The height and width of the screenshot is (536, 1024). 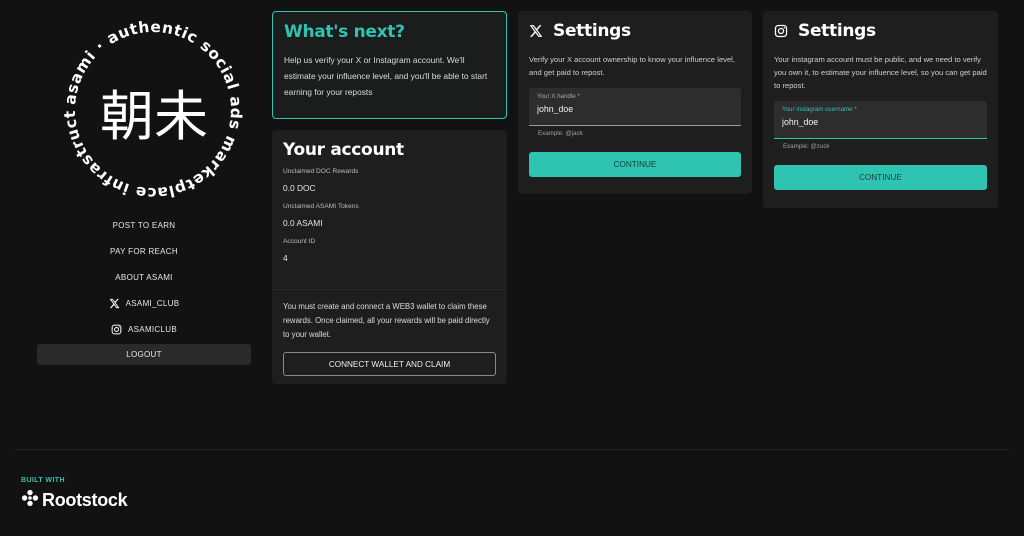 I want to click on rootstock-name: Rootstock, so click(x=85, y=500).